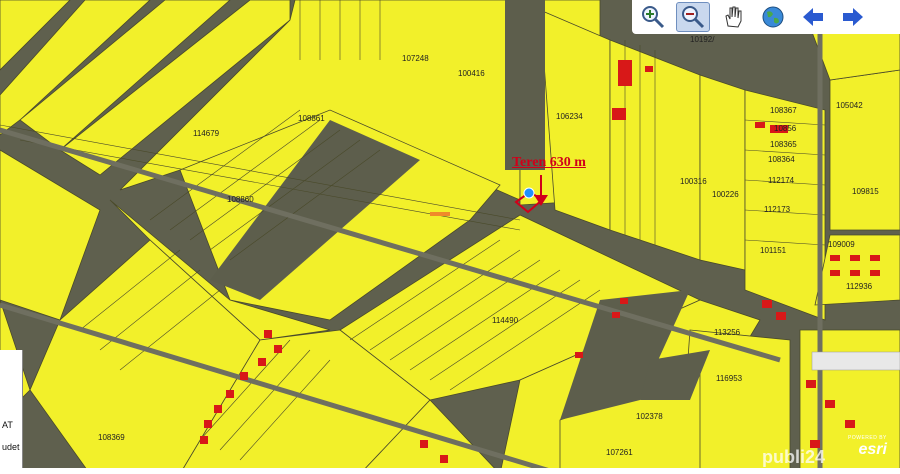 The width and height of the screenshot is (900, 474). Describe the element at coordinates (841, 244) in the screenshot. I see `parcel-label: 109009` at that location.